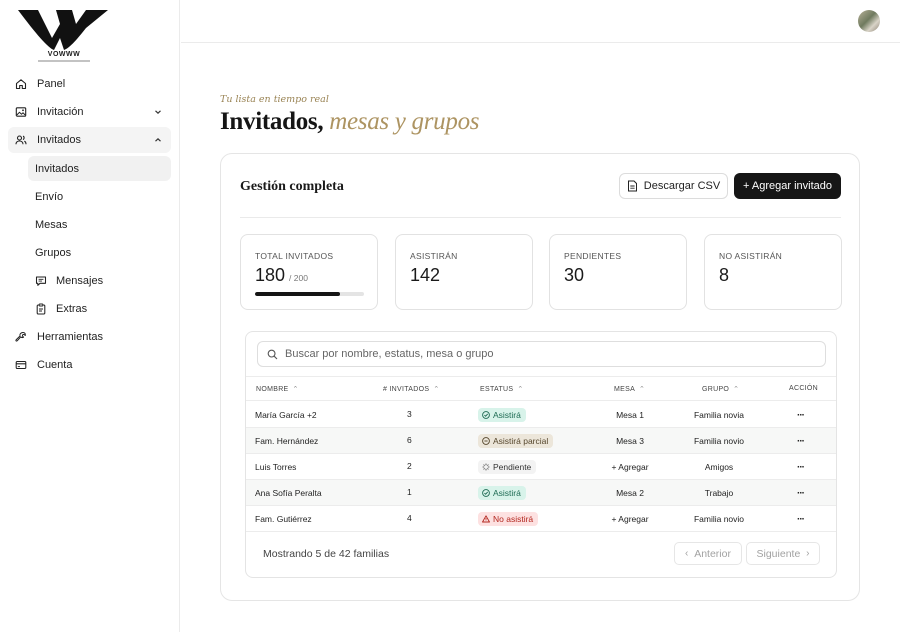 The height and width of the screenshot is (632, 900). I want to click on status-badge: Asistirá parcial, so click(516, 441).